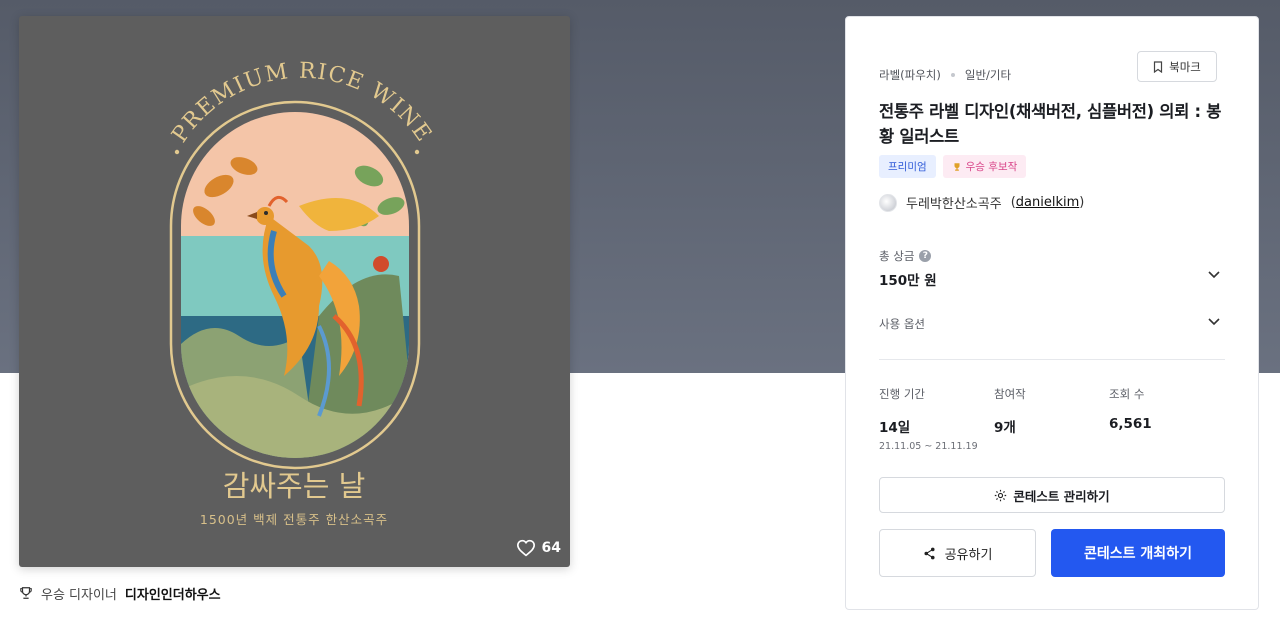 This screenshot has height=618, width=1280. I want to click on open-contest-button: 콘테스트 개최하기, so click(1138, 553).